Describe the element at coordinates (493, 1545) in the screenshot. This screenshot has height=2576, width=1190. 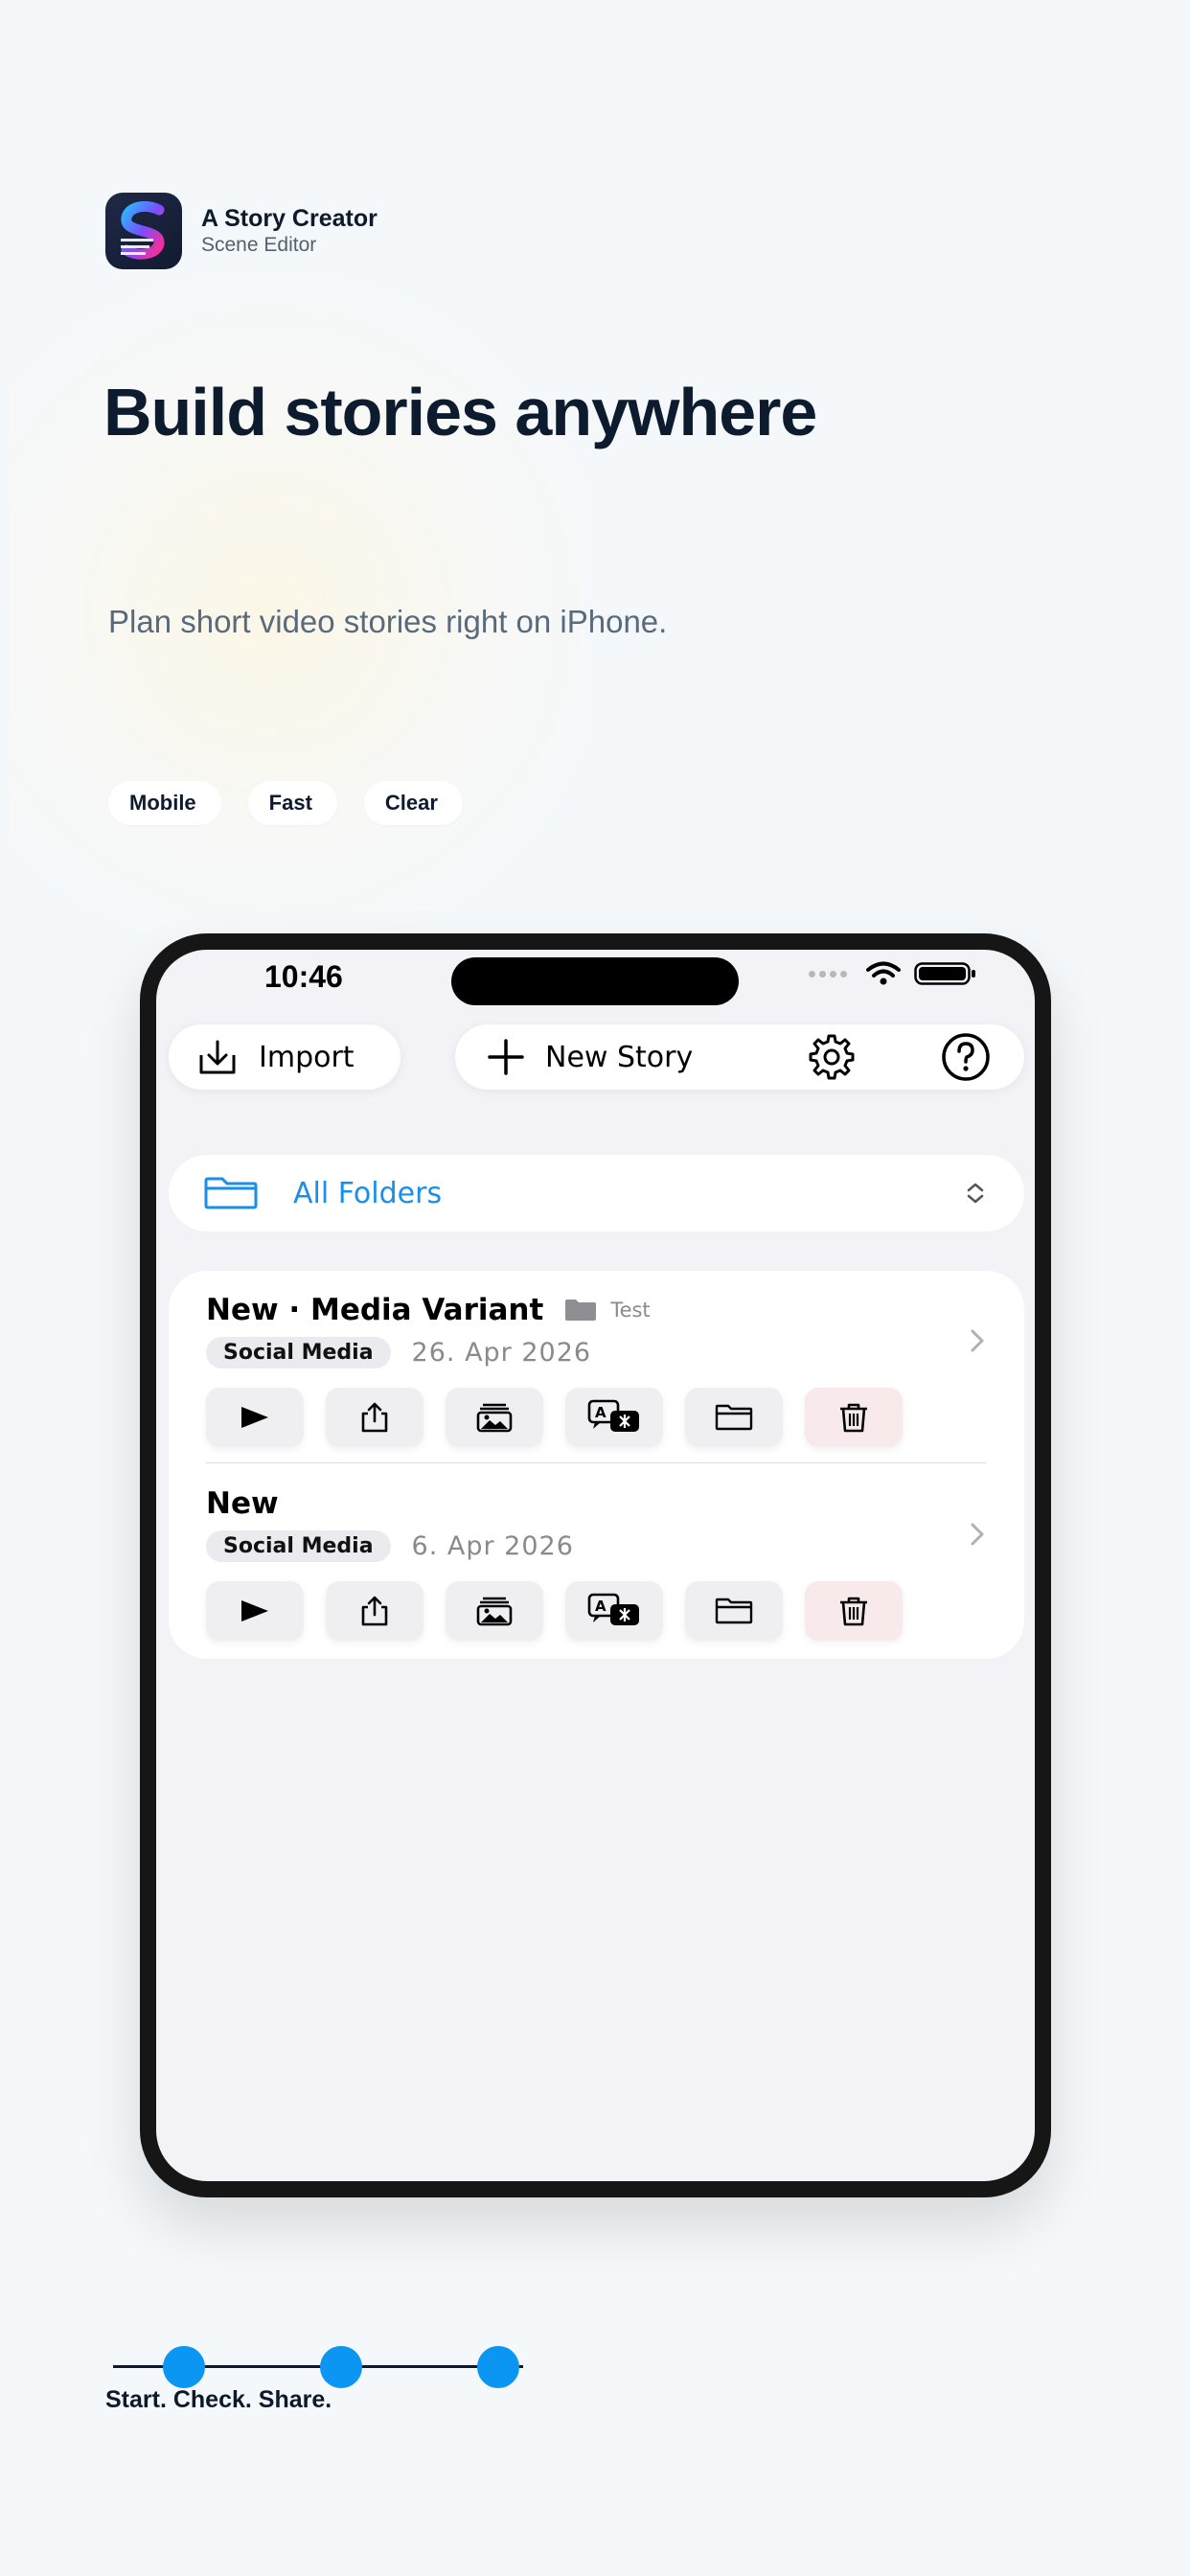
I see `story-date: 6. Apr 2026` at that location.